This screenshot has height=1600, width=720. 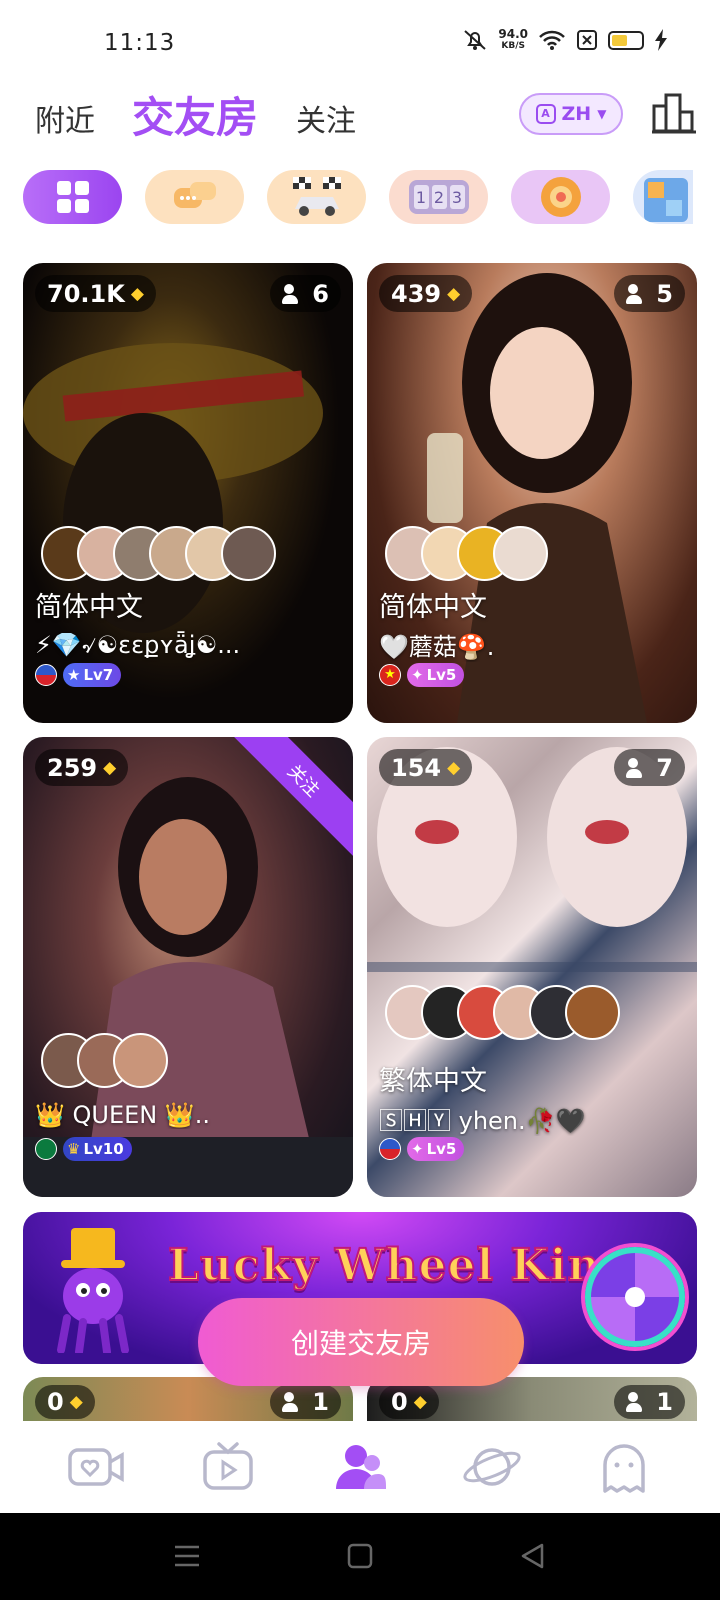 What do you see at coordinates (416, 293) in the screenshot?
I see `diamond-count: 439` at bounding box center [416, 293].